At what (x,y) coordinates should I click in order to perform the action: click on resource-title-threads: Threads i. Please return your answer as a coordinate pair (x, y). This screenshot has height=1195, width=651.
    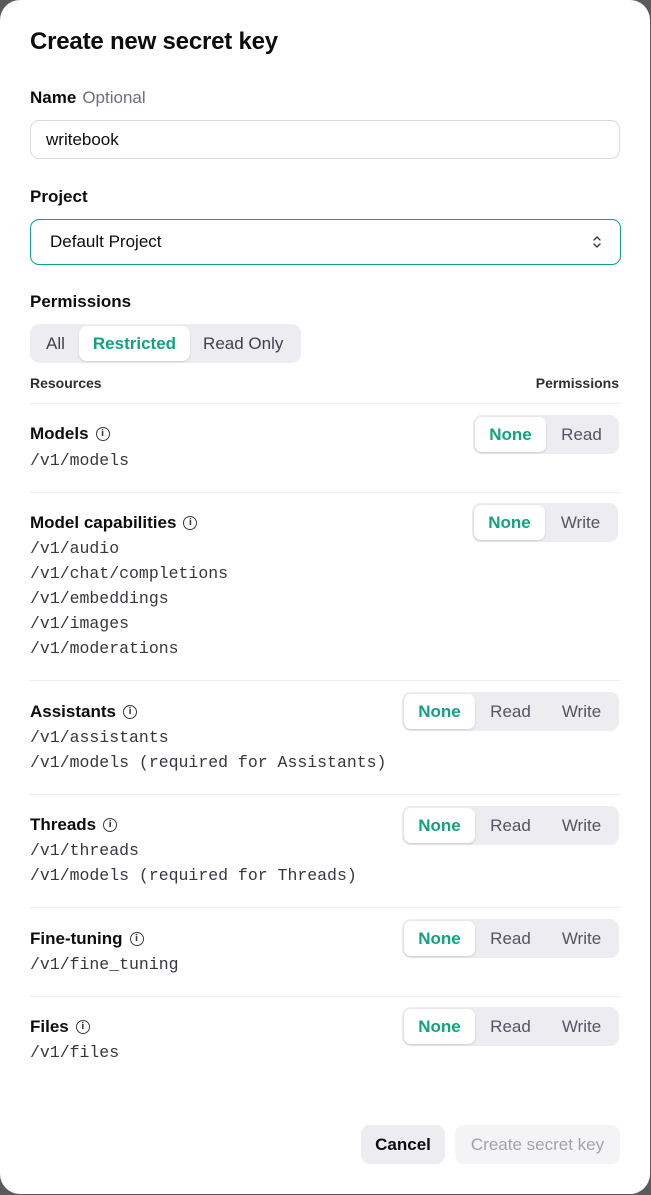
    Looking at the image, I should click on (74, 825).